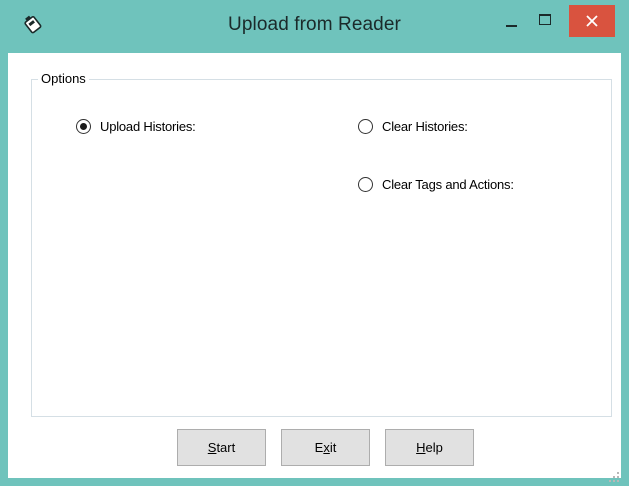 The width and height of the screenshot is (629, 488). Describe the element at coordinates (33, 24) in the screenshot. I see `reader-app-icon` at that location.